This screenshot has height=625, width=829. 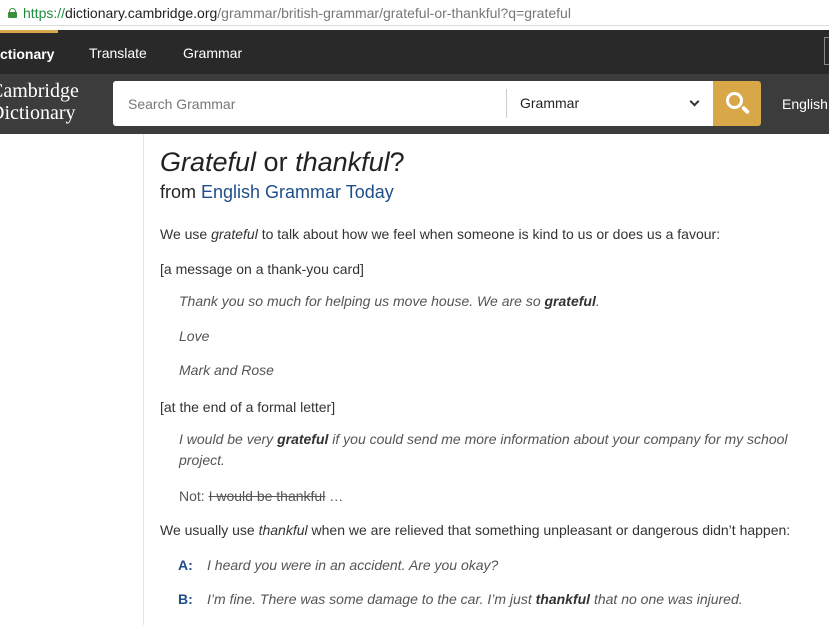 What do you see at coordinates (143, 379) in the screenshot?
I see `content-divider` at bounding box center [143, 379].